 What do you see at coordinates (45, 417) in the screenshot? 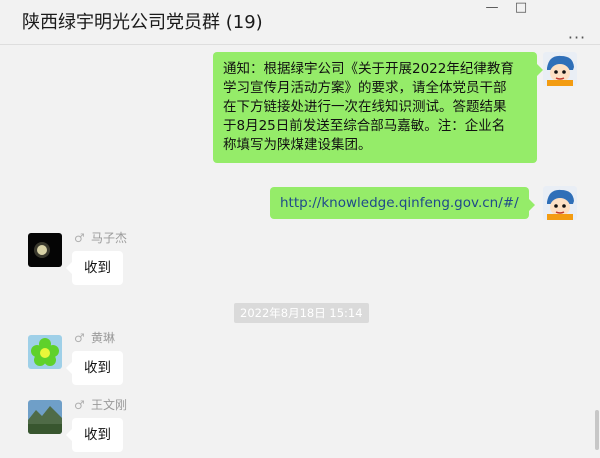
I see `member-avatar-wangwengang` at bounding box center [45, 417].